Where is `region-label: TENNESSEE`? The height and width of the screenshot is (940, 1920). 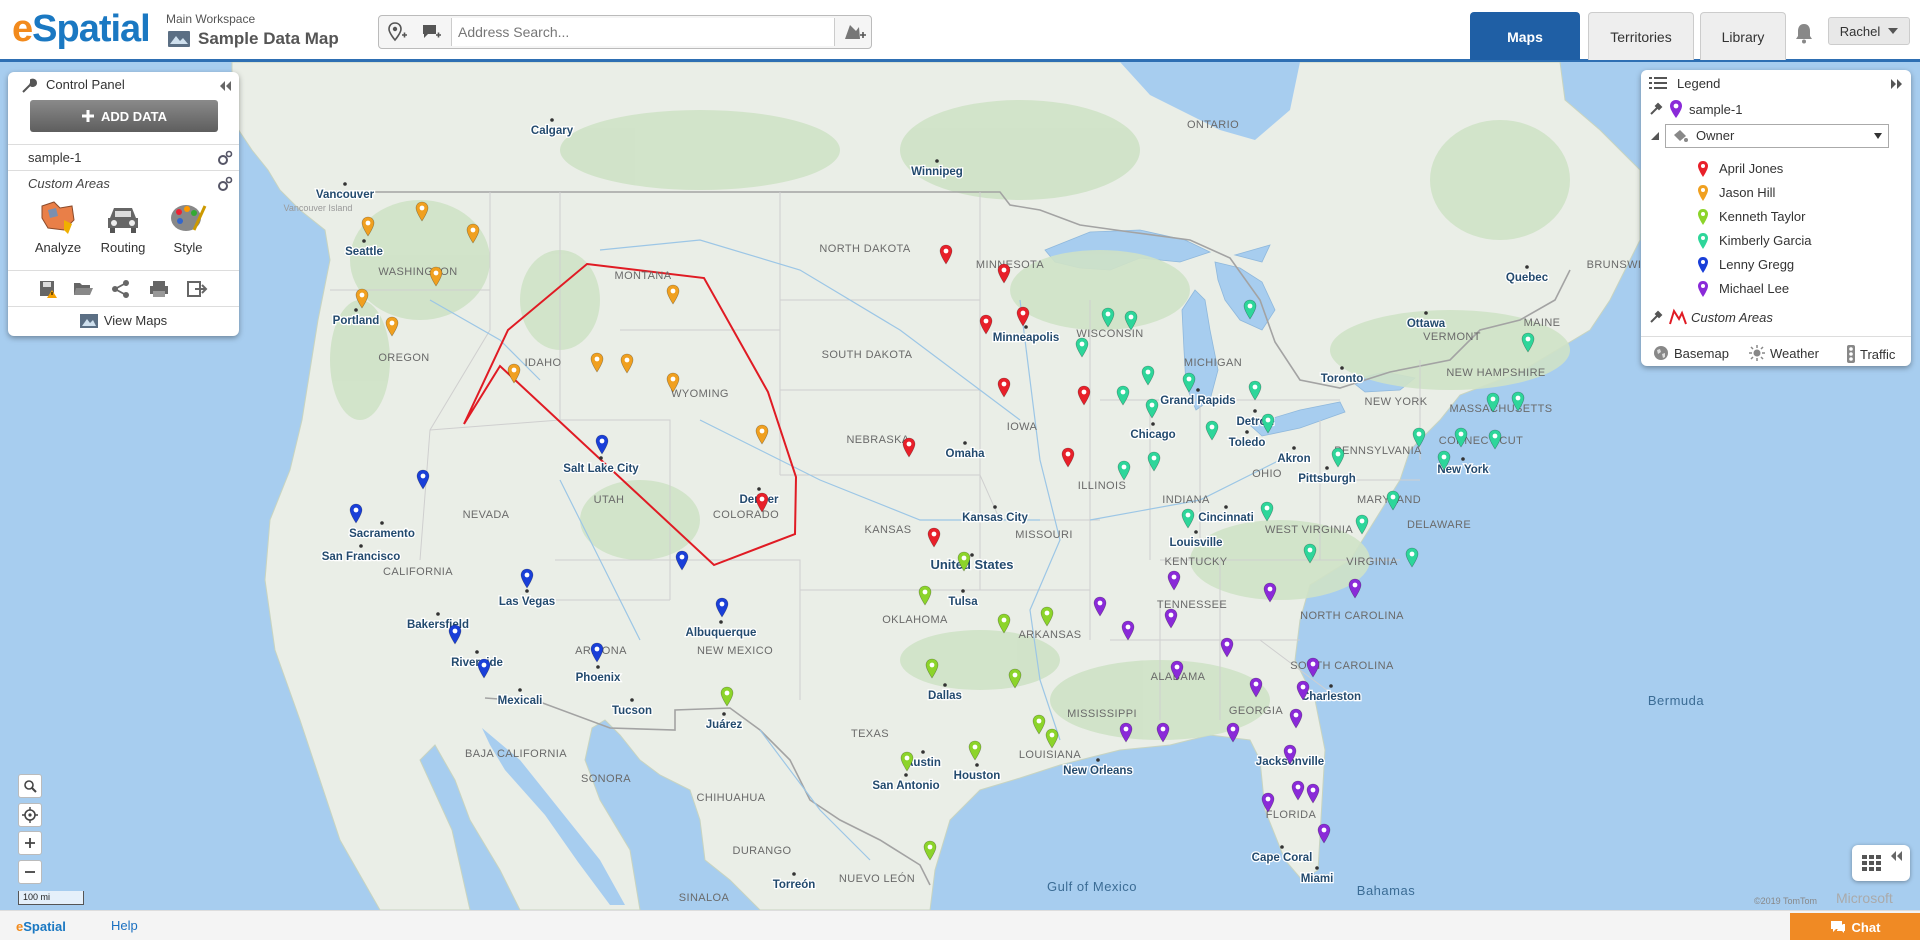
region-label: TENNESSEE is located at coordinates (1192, 605).